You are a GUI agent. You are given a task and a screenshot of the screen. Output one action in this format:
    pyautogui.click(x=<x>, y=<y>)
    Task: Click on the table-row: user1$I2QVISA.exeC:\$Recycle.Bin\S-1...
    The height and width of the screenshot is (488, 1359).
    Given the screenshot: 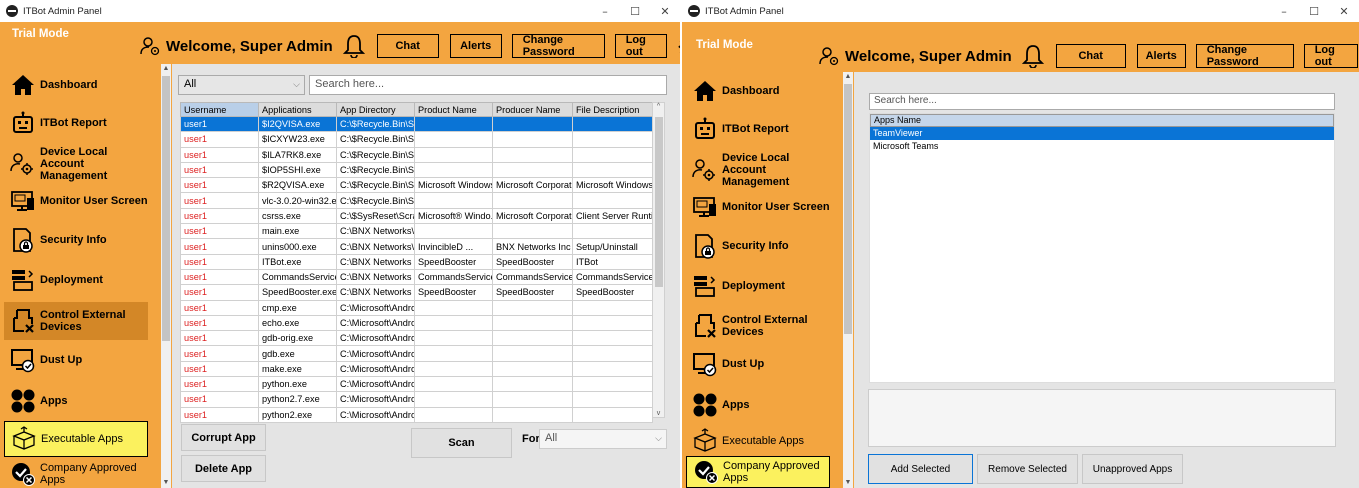 What is the action you would take?
    pyautogui.click(x=416, y=124)
    